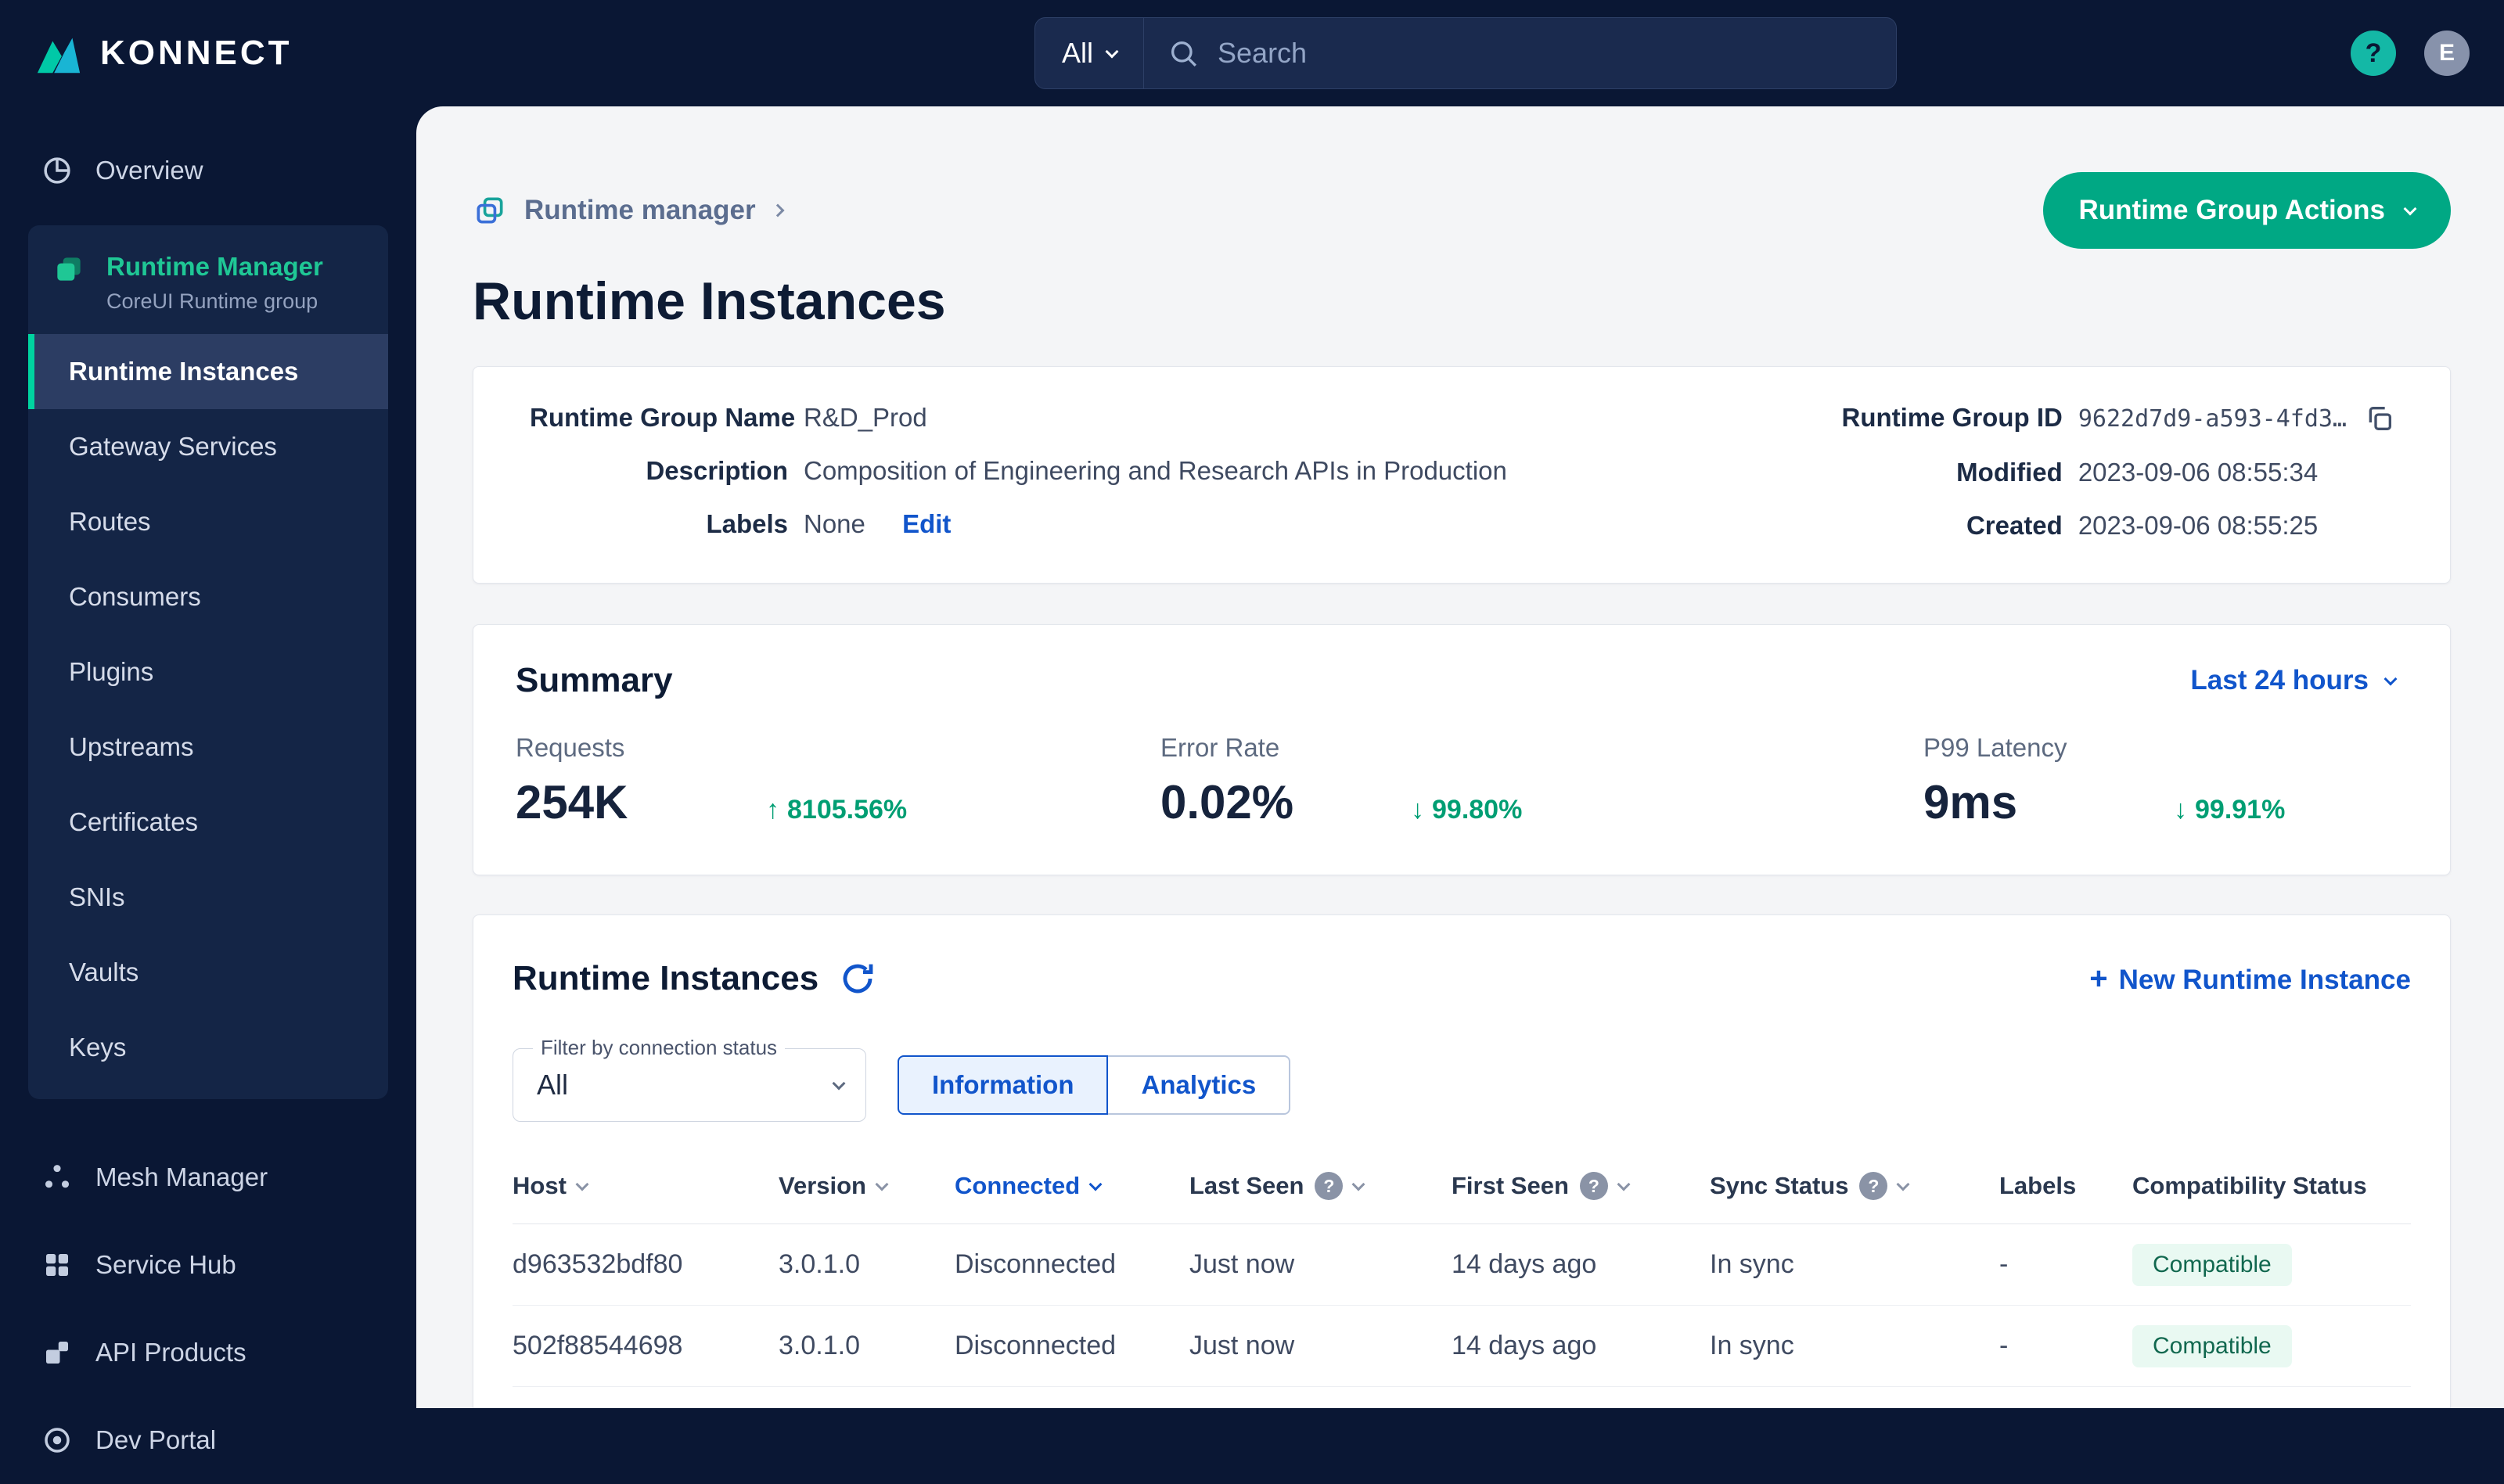  What do you see at coordinates (2250, 979) in the screenshot?
I see `new-runtime-instance-button: + New Runtime Instance` at bounding box center [2250, 979].